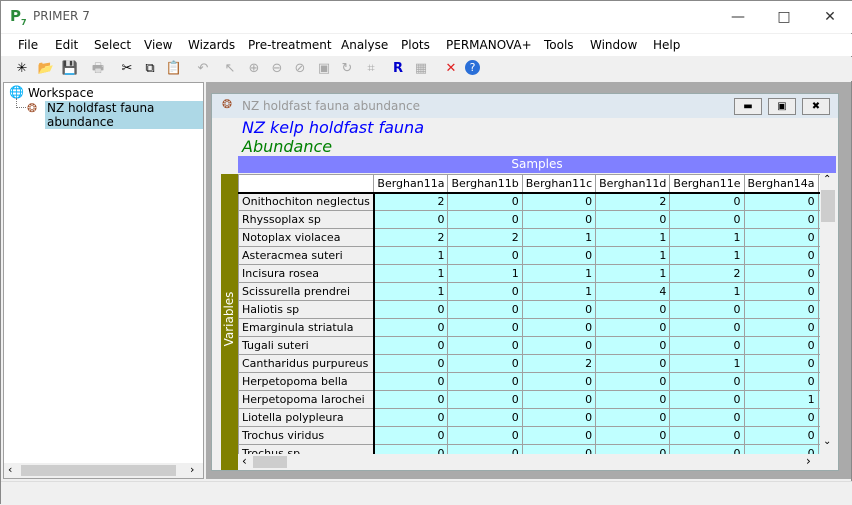 Image resolution: width=852 pixels, height=505 pixels. I want to click on row-label: Trochus viridus, so click(306, 435).